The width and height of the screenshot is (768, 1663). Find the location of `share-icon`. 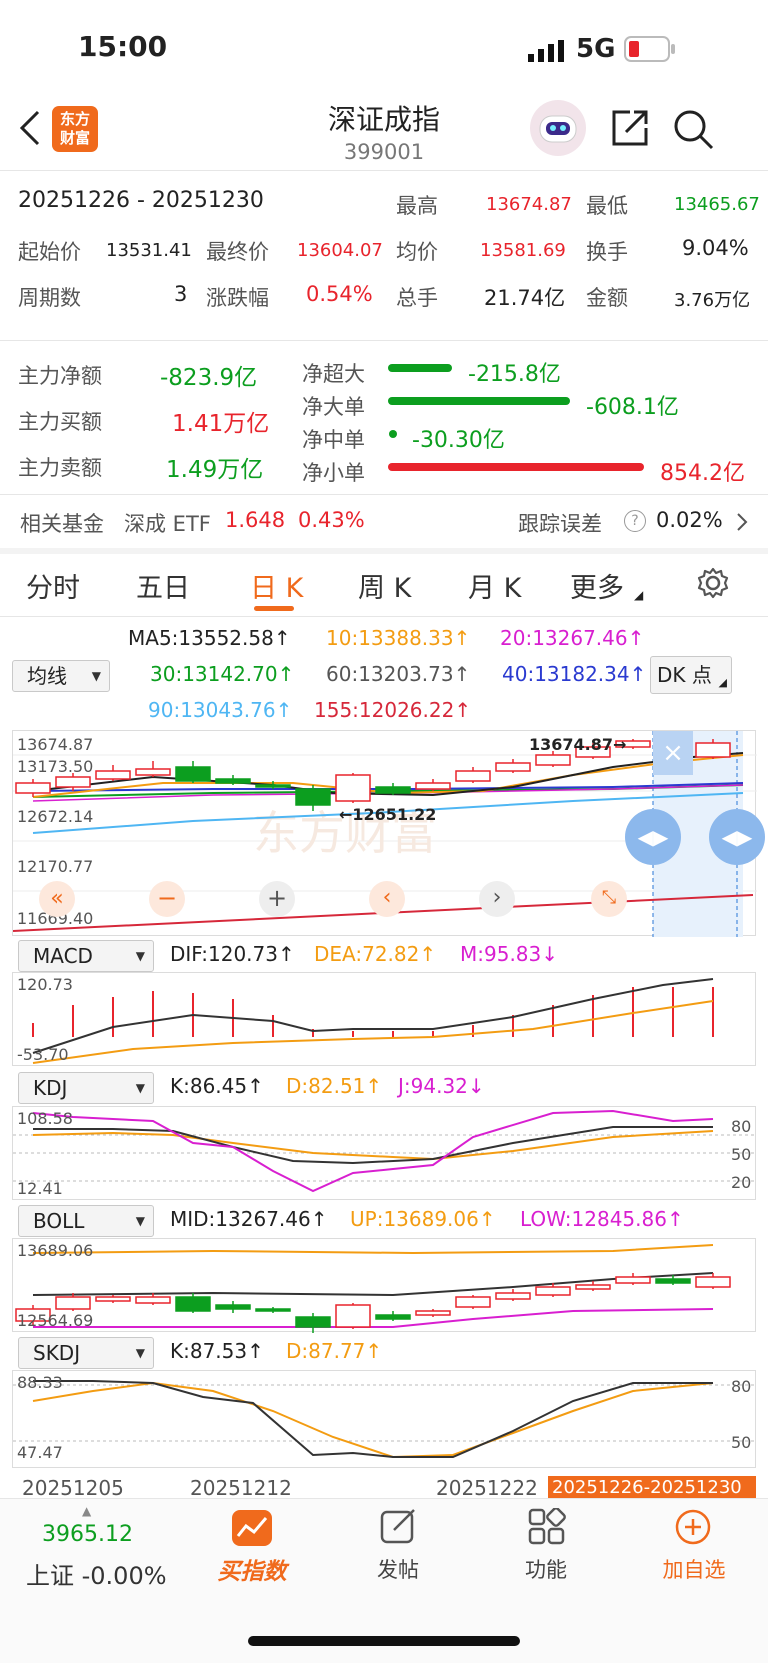

share-icon is located at coordinates (630, 130).